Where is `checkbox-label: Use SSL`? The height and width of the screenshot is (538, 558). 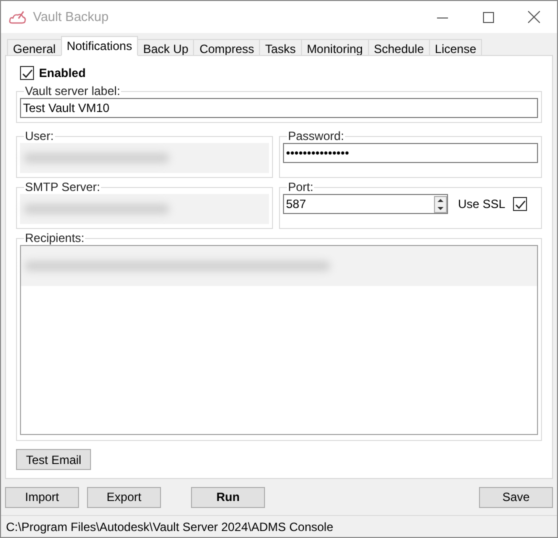 checkbox-label: Use SSL is located at coordinates (482, 204).